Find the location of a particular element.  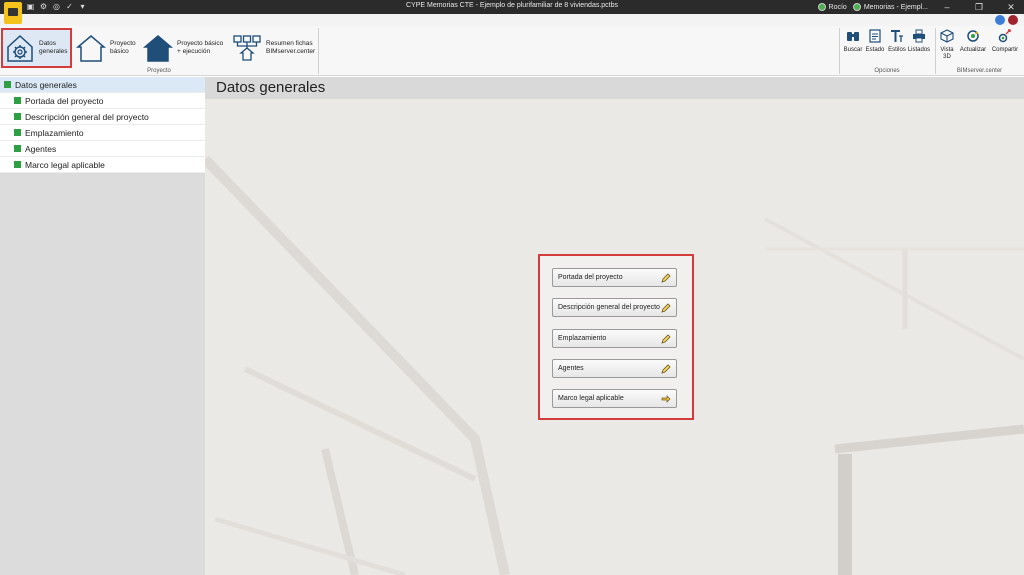

proyecto-basico-label: Proyecto básico is located at coordinates (123, 47).